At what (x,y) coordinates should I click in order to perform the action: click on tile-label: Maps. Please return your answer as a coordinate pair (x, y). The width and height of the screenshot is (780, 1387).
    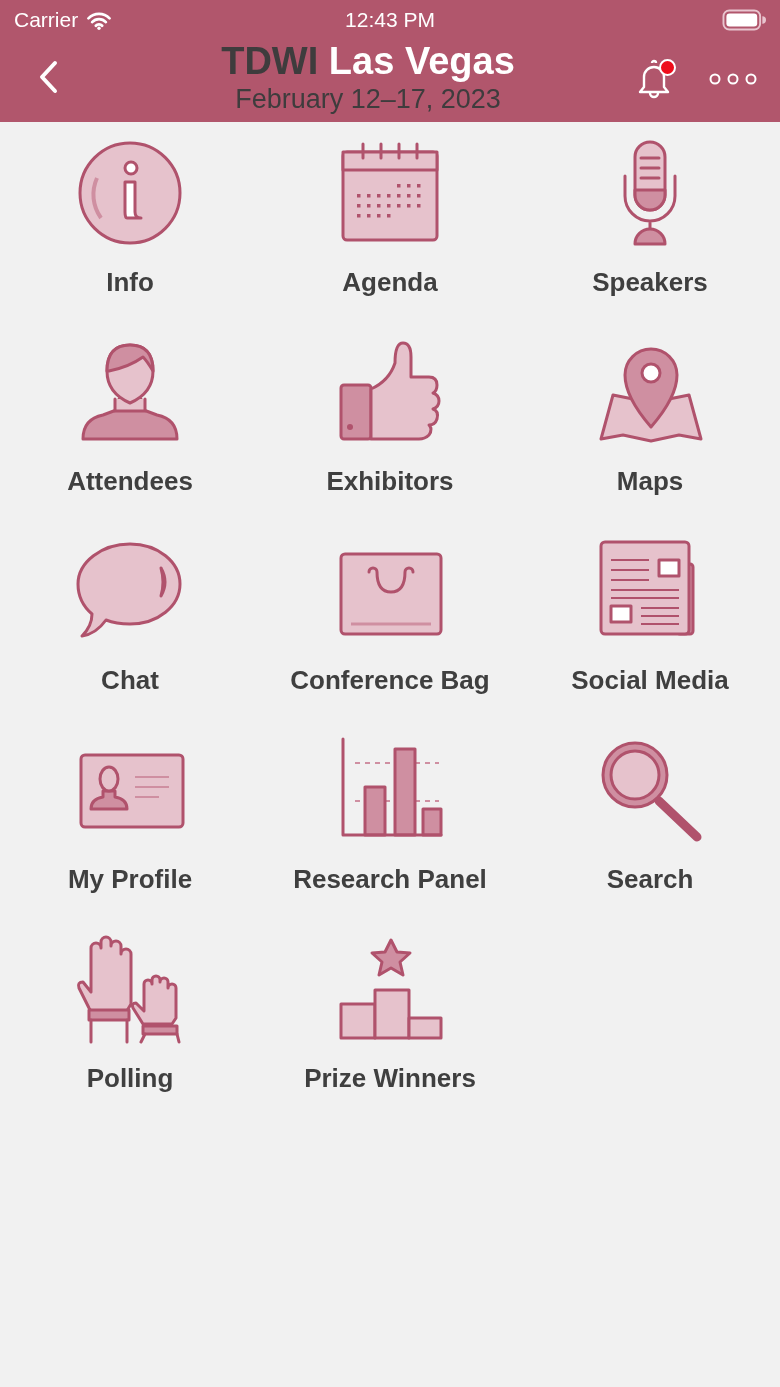
    Looking at the image, I should click on (650, 481).